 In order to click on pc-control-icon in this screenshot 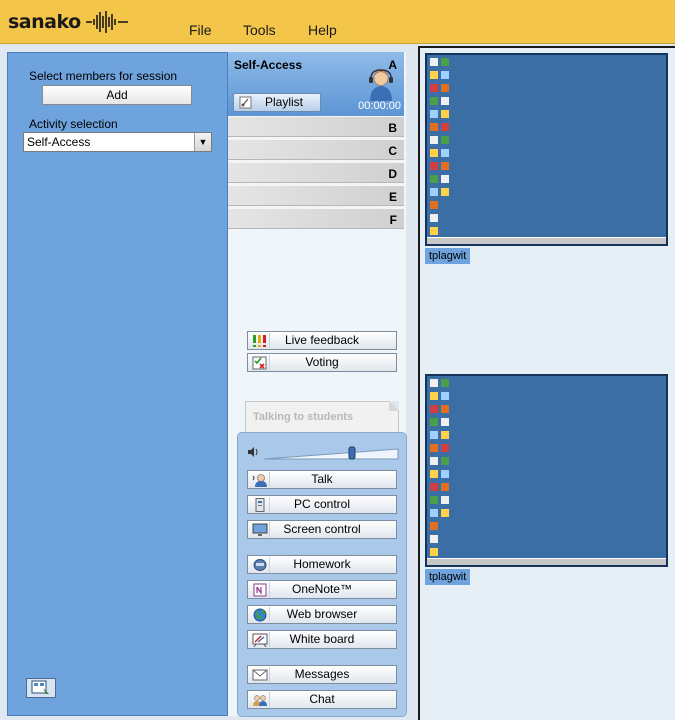, I will do `click(260, 504)`.